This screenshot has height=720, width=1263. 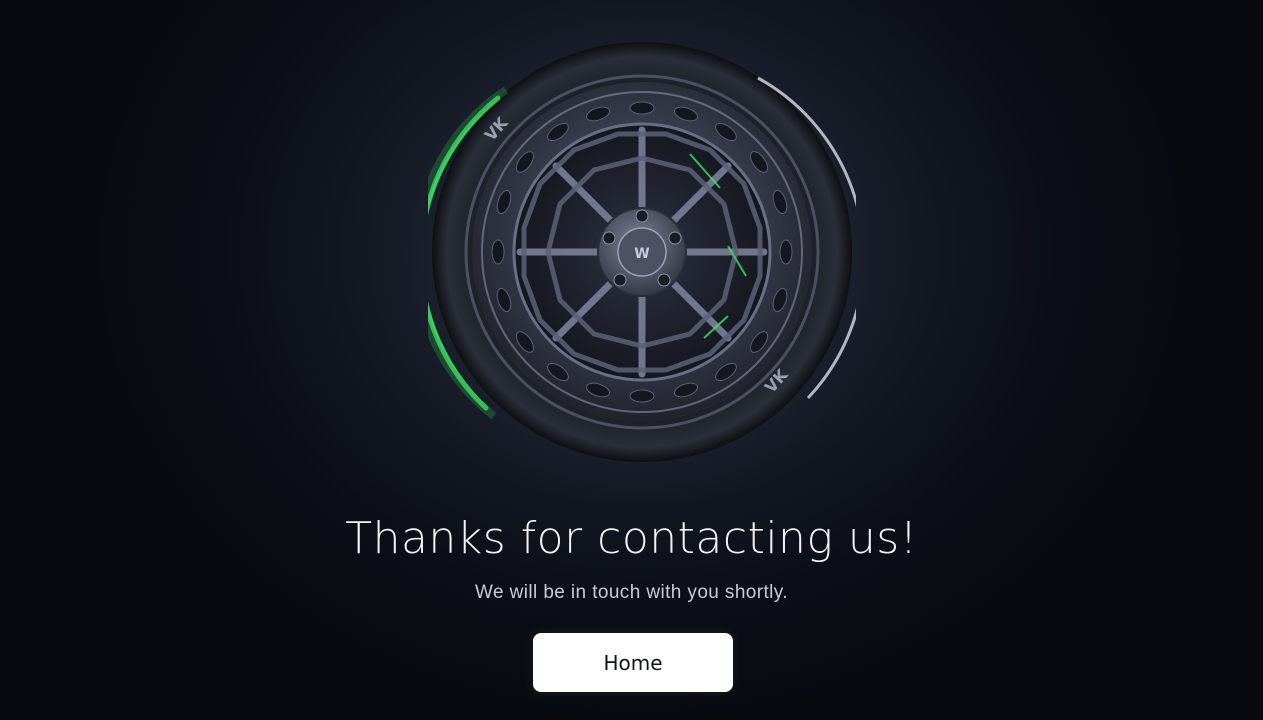 What do you see at coordinates (633, 662) in the screenshot?
I see `home-button: Home` at bounding box center [633, 662].